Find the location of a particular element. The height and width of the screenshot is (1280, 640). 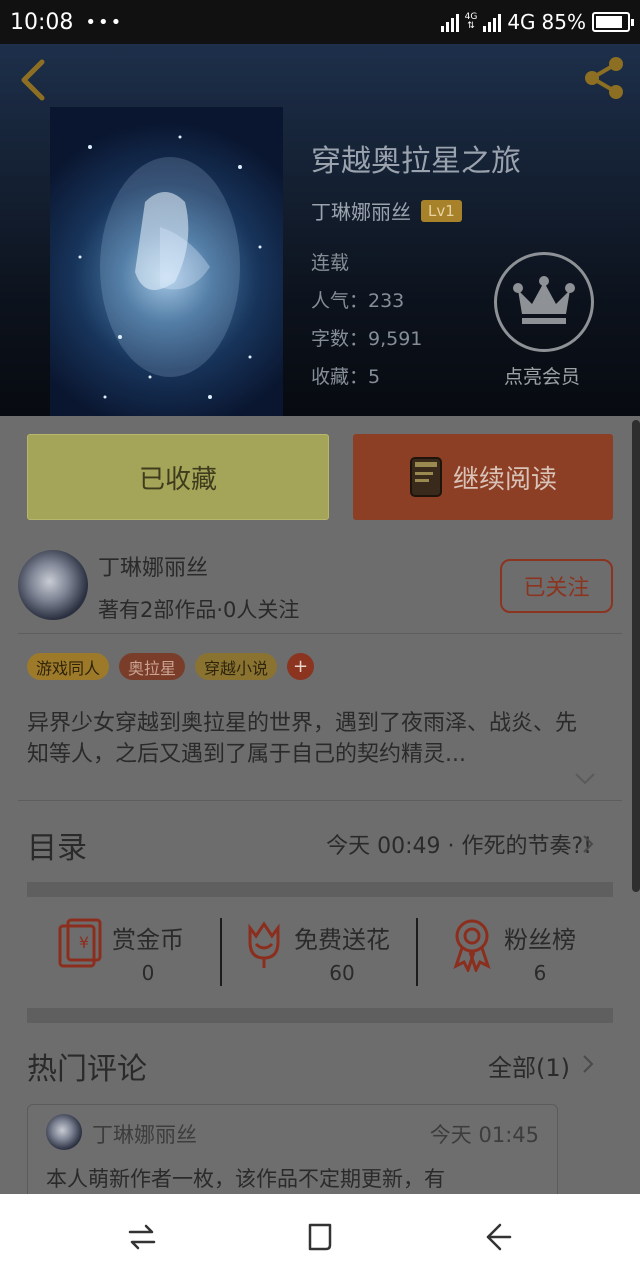

book-title: 穿越奥拉星之旅 is located at coordinates (416, 161).